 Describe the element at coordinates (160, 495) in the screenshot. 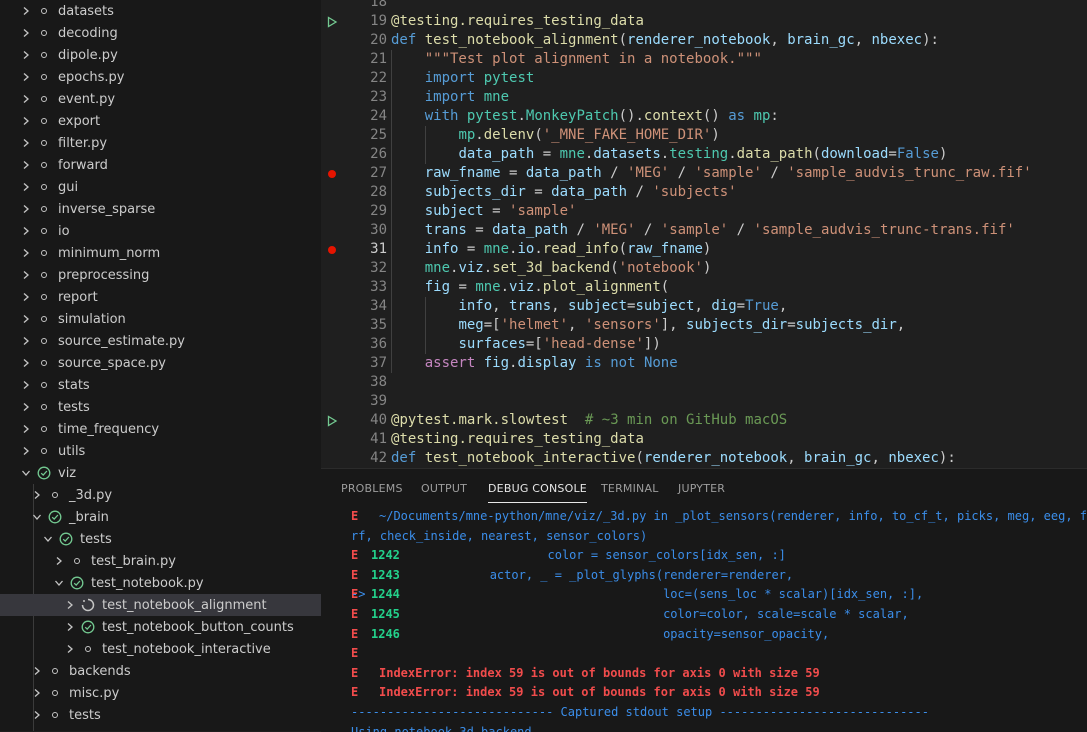

I see `tree-item: _3d.py` at that location.